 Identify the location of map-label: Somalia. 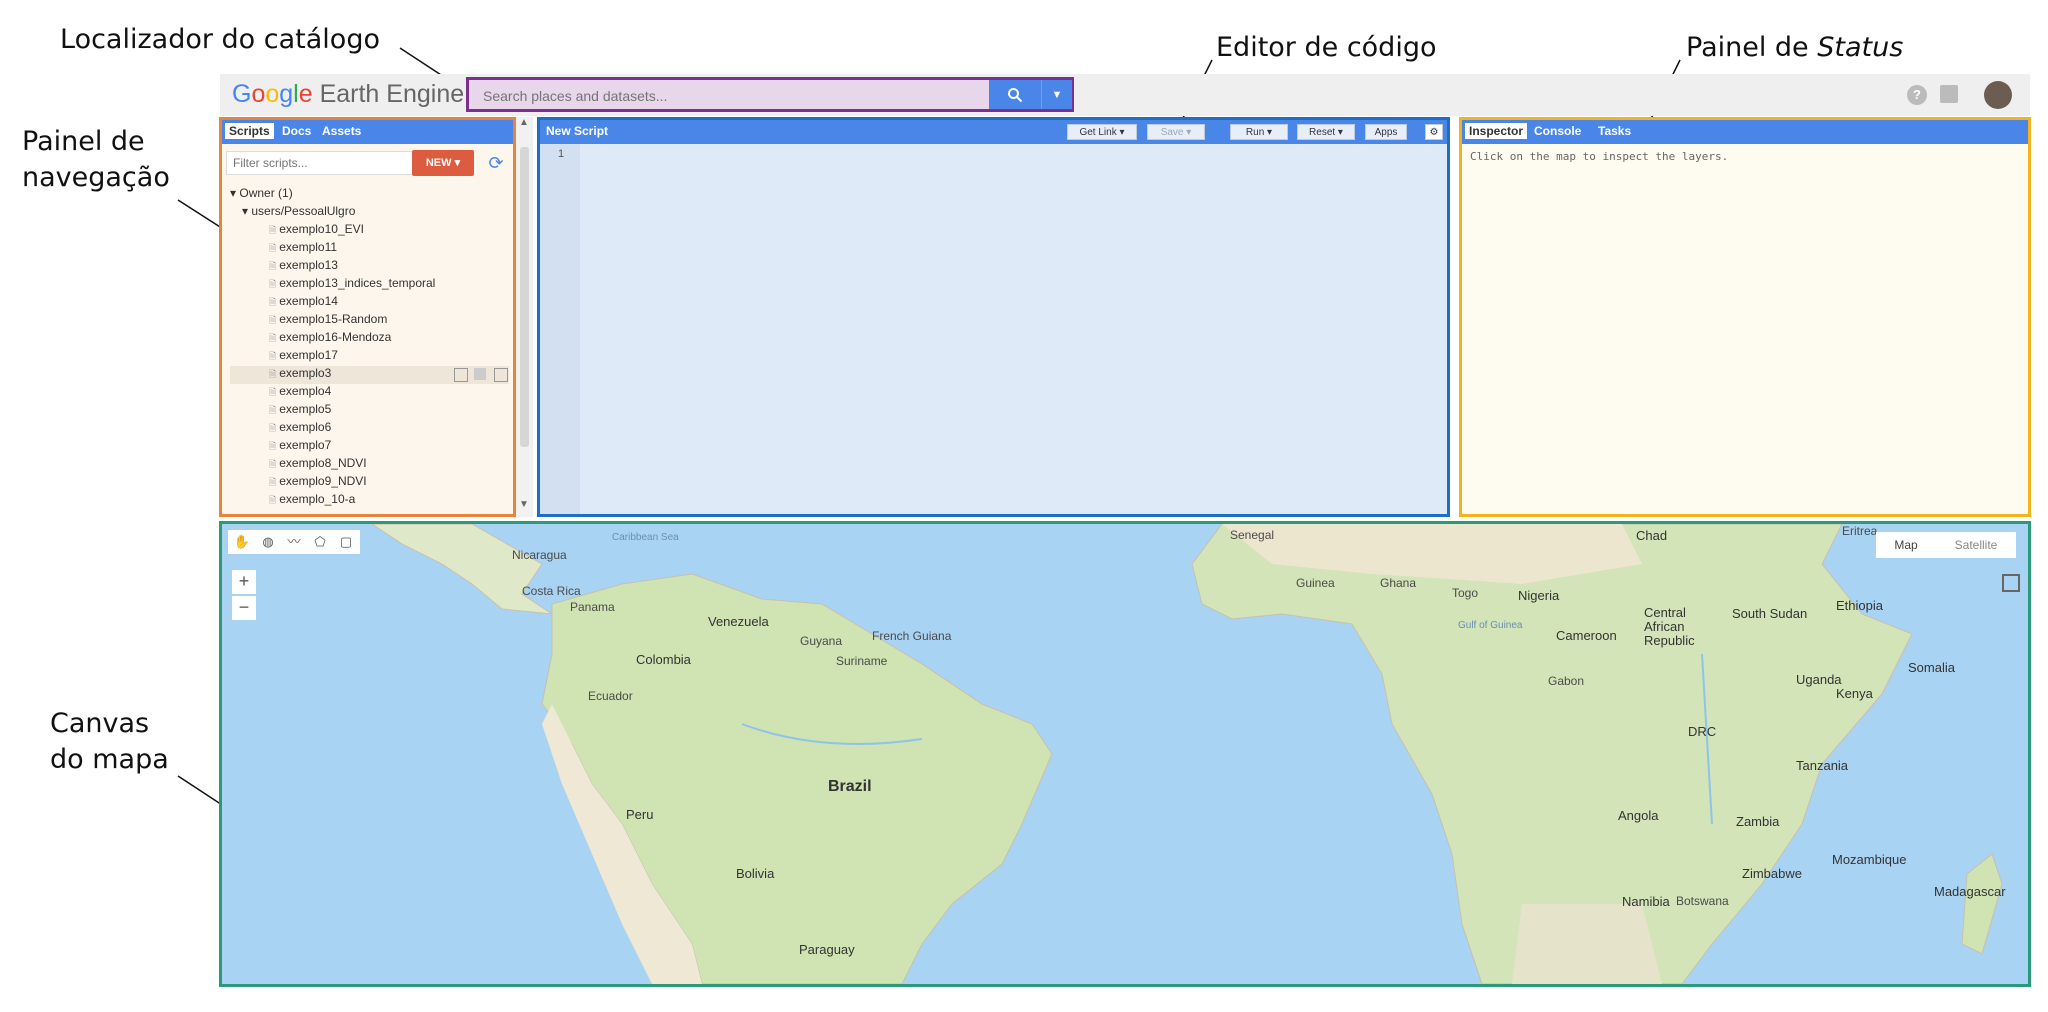
(1931, 667).